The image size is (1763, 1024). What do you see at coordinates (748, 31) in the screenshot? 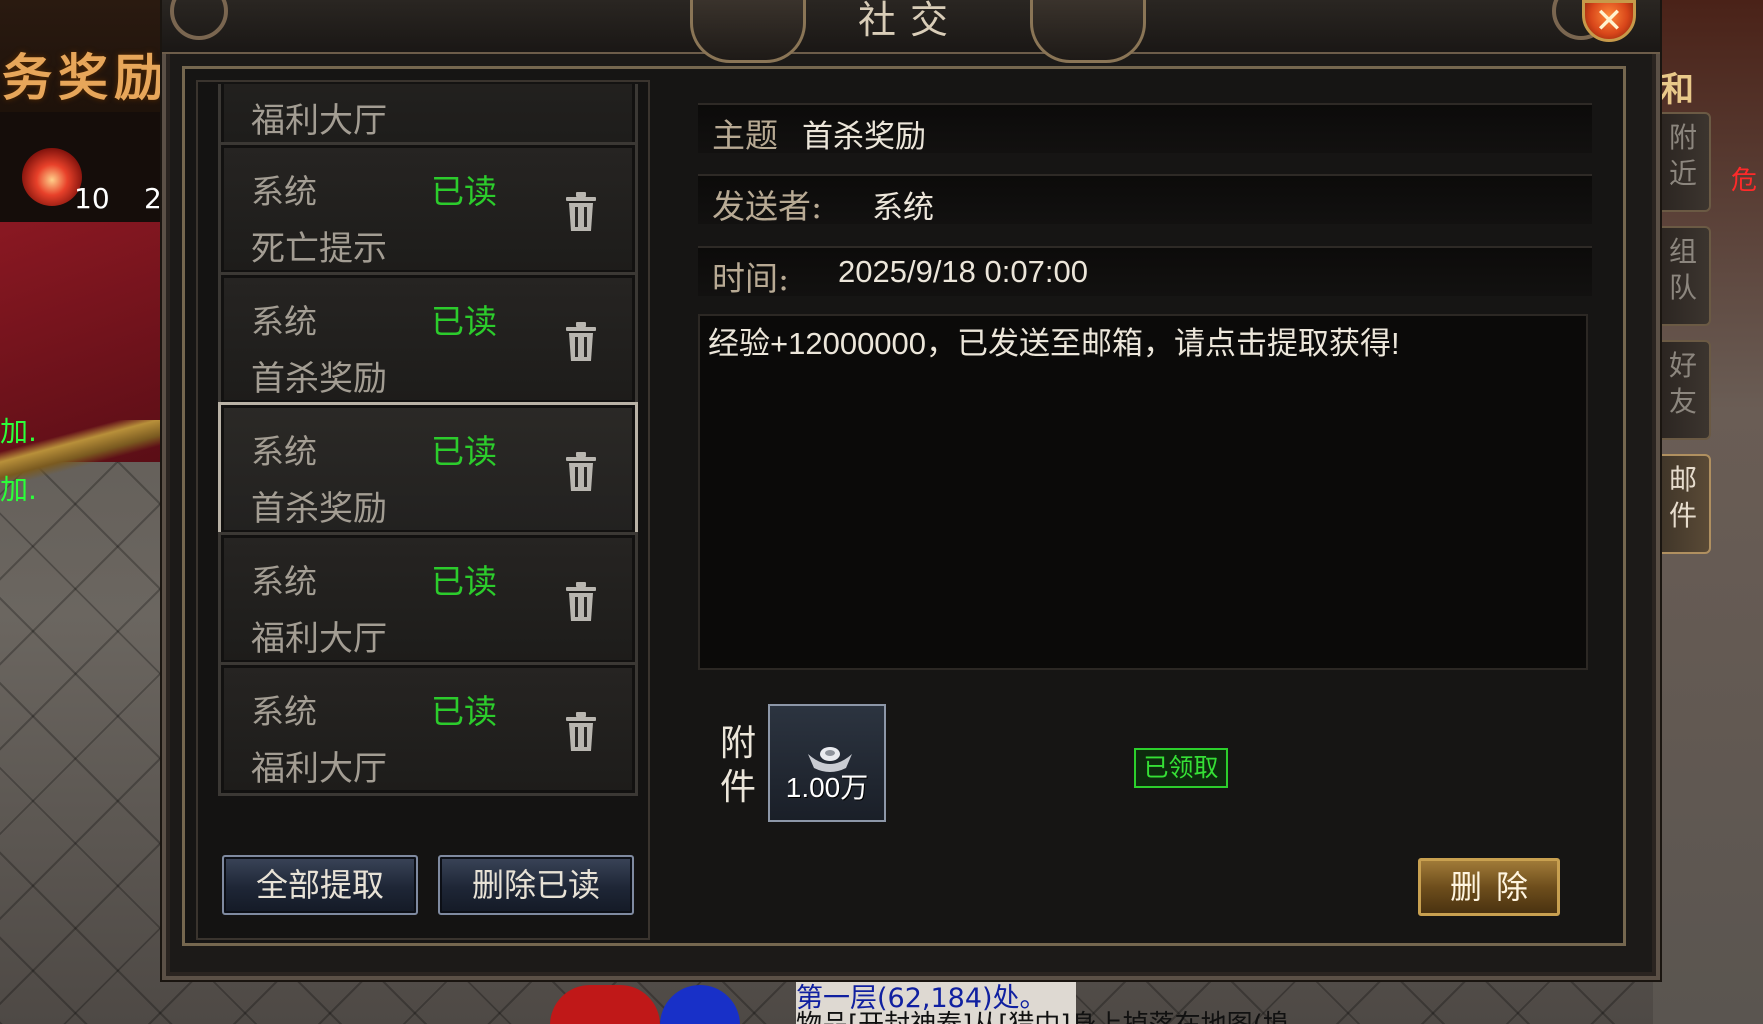
I see `title-ornament-left` at bounding box center [748, 31].